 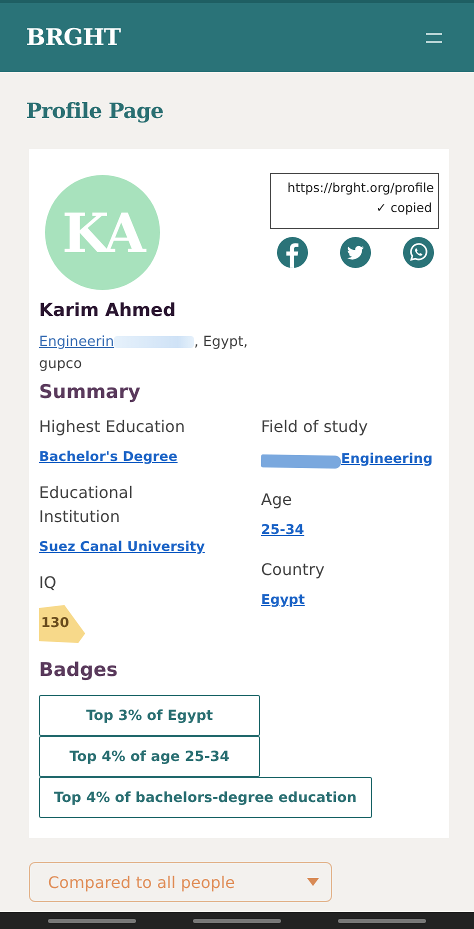 What do you see at coordinates (355, 252) in the screenshot?
I see `twitter-icon` at bounding box center [355, 252].